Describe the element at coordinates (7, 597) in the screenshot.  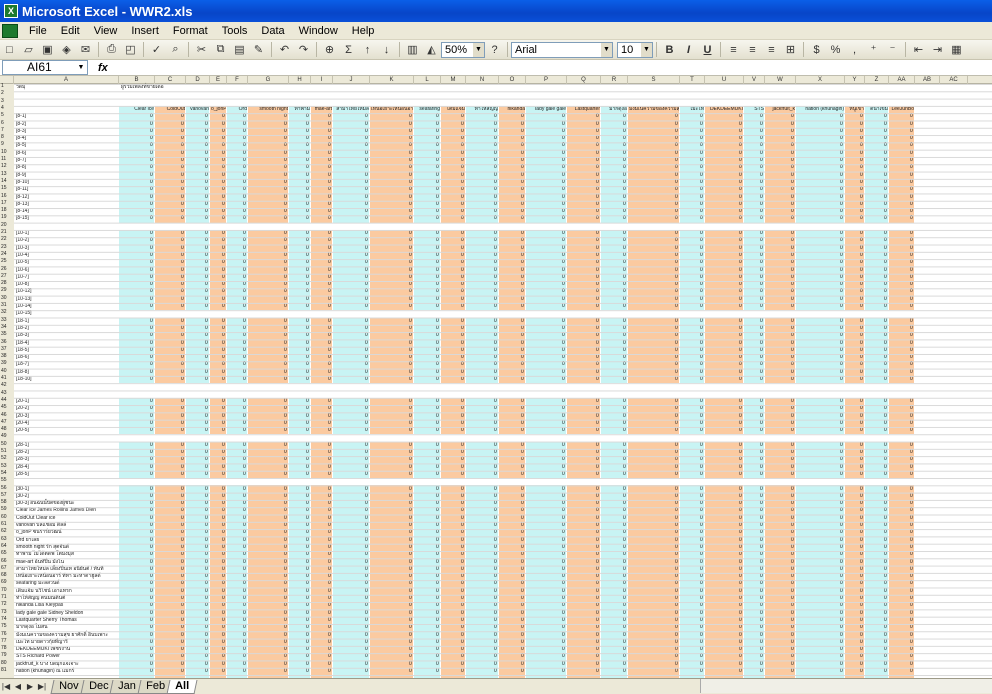
I see `row-header: 71` at that location.